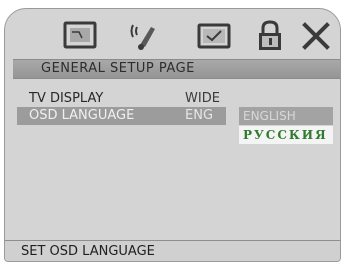 This screenshot has width=345, height=266. I want to click on language-options-list: ENGLISH РУССКИЯ, so click(286, 126).